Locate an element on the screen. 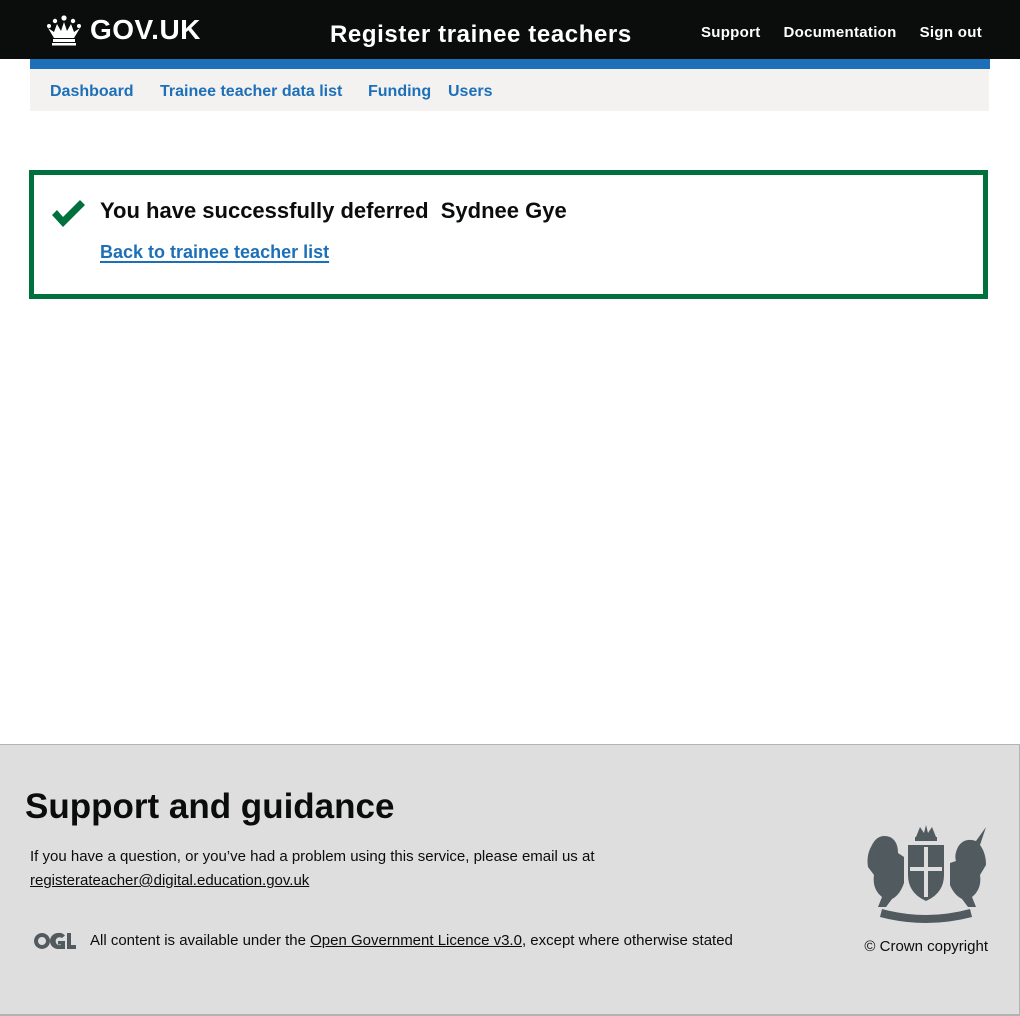  sign-out-link: Sign out is located at coordinates (951, 33).